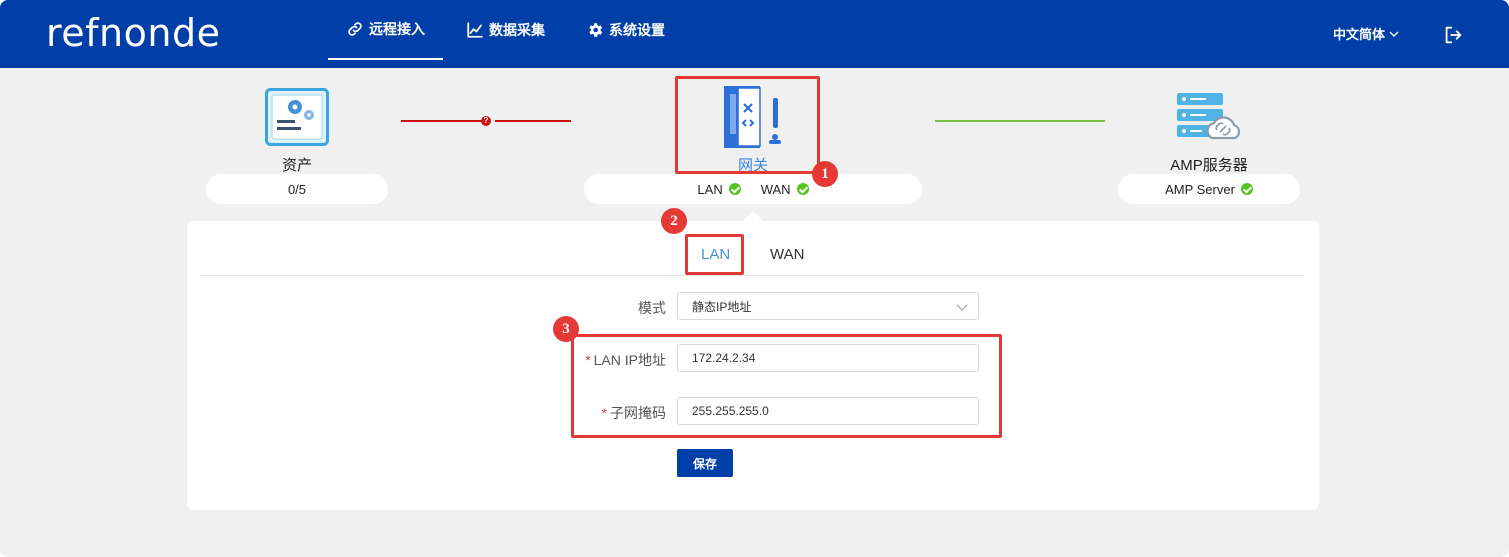 The height and width of the screenshot is (557, 1509). What do you see at coordinates (1200, 189) in the screenshot?
I see `server-status-text: AMP Server` at bounding box center [1200, 189].